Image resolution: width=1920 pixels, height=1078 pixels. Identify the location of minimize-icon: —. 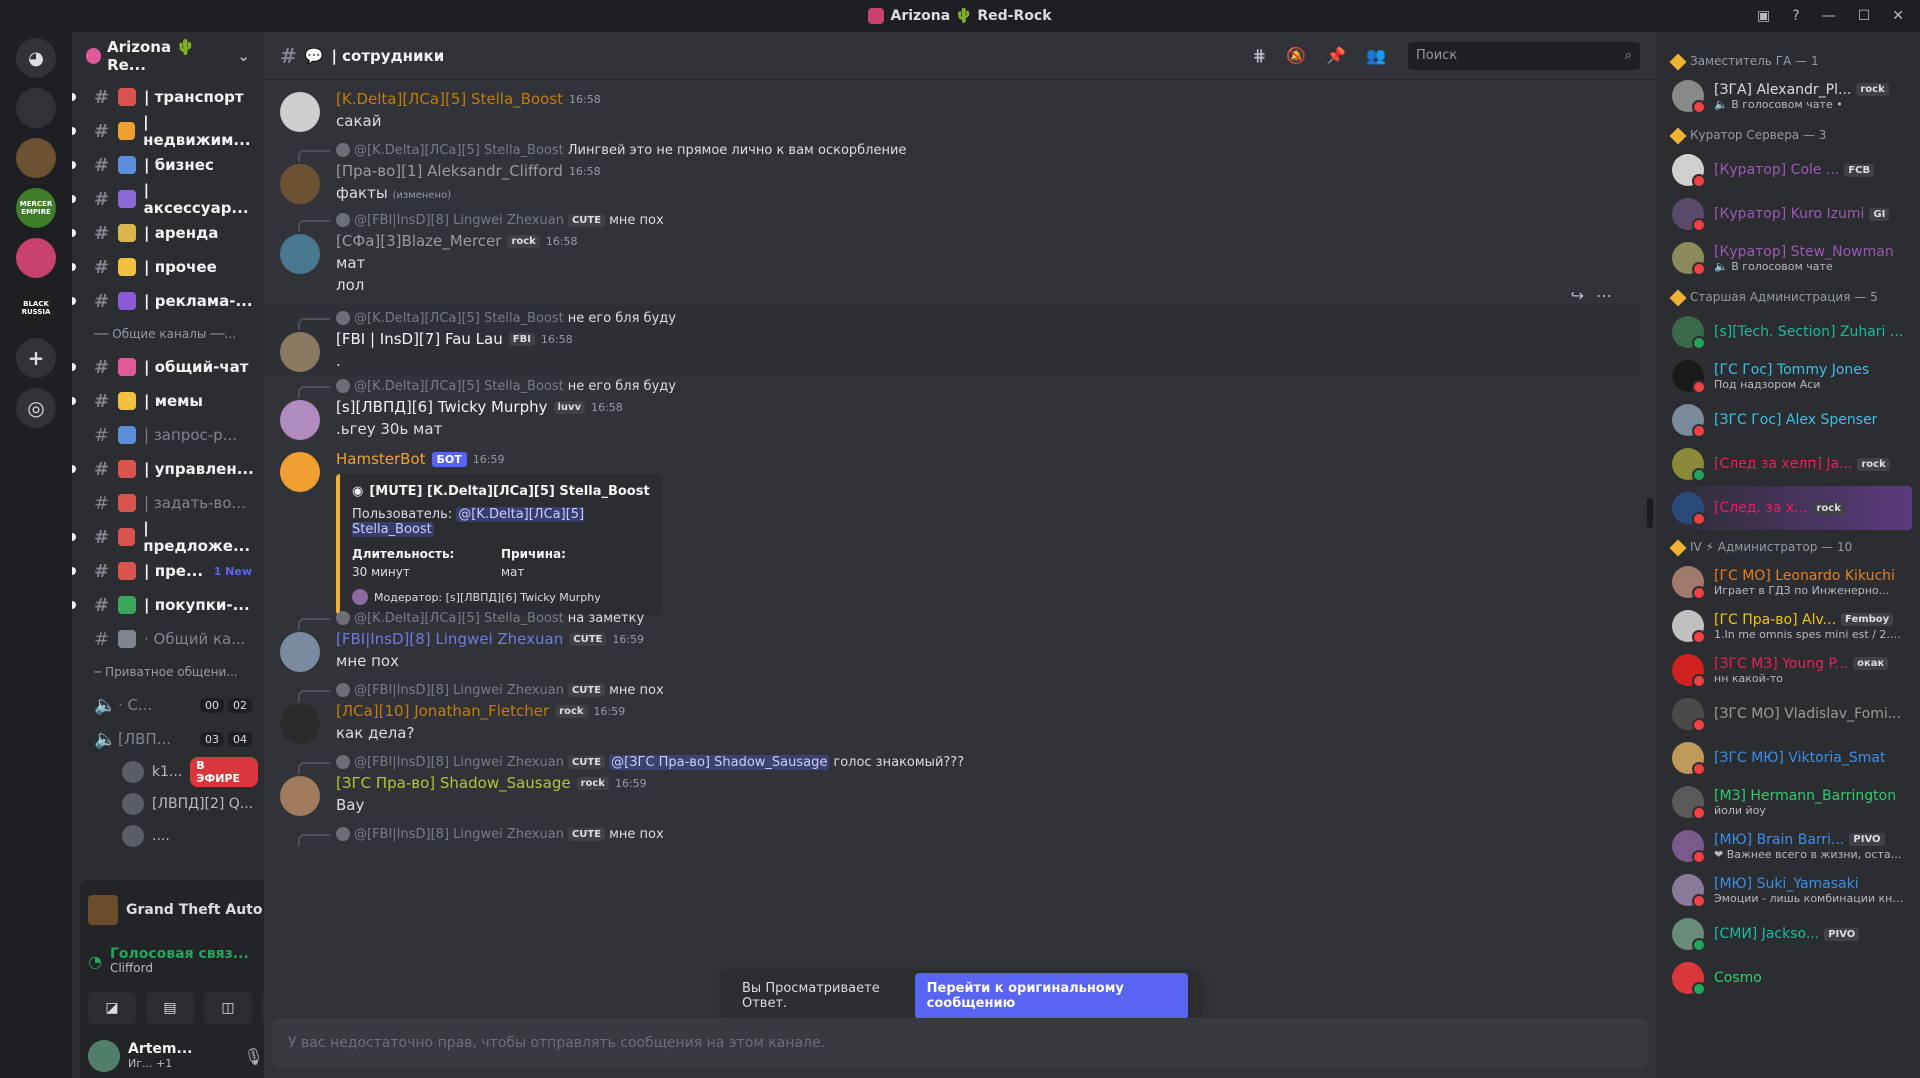
(1829, 16).